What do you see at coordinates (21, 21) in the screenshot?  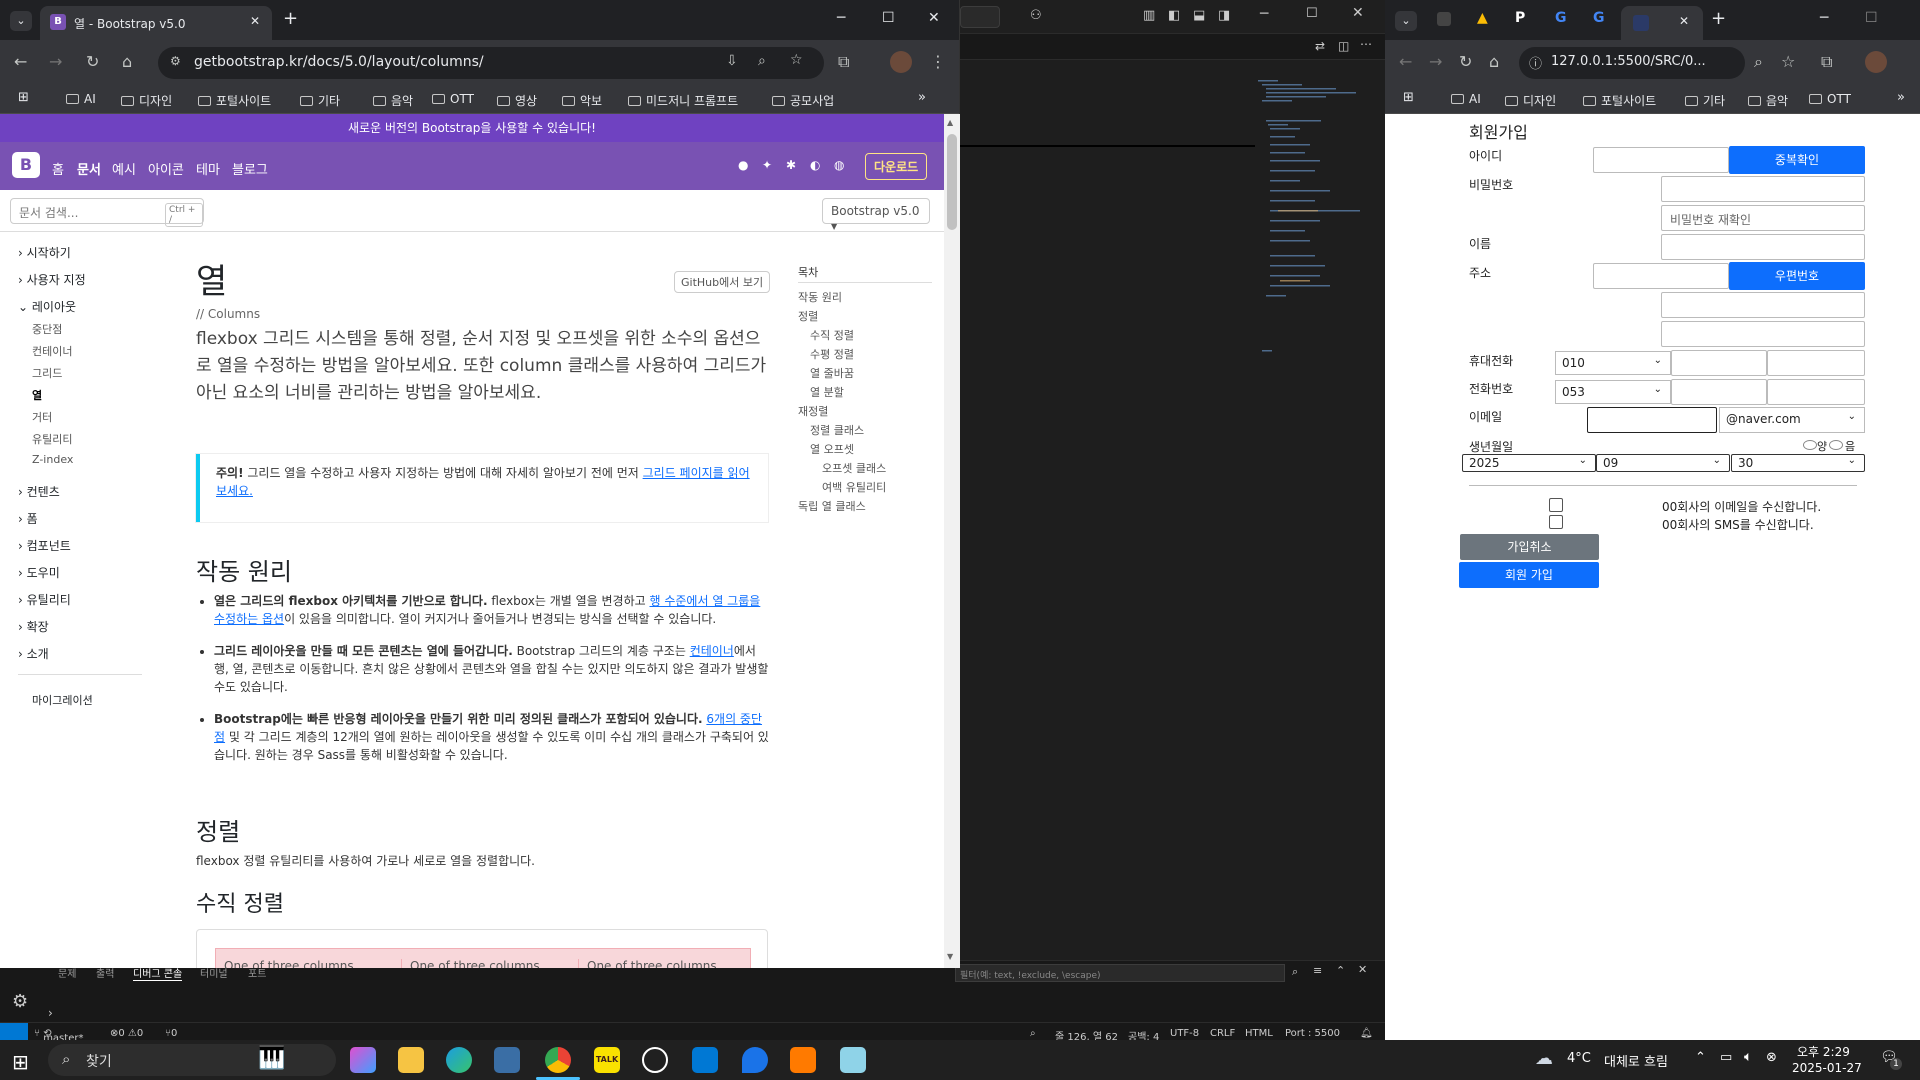 I see `tab-search-icon: ⌄` at bounding box center [21, 21].